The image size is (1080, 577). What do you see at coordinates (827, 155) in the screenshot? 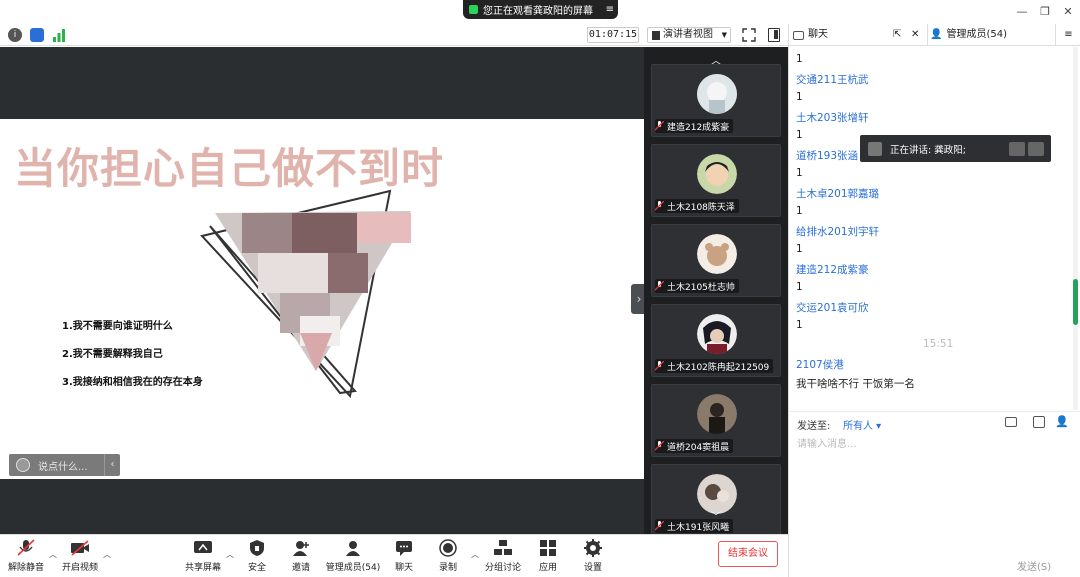
I see `chat-sender-name: 道桥193张涵` at bounding box center [827, 155].